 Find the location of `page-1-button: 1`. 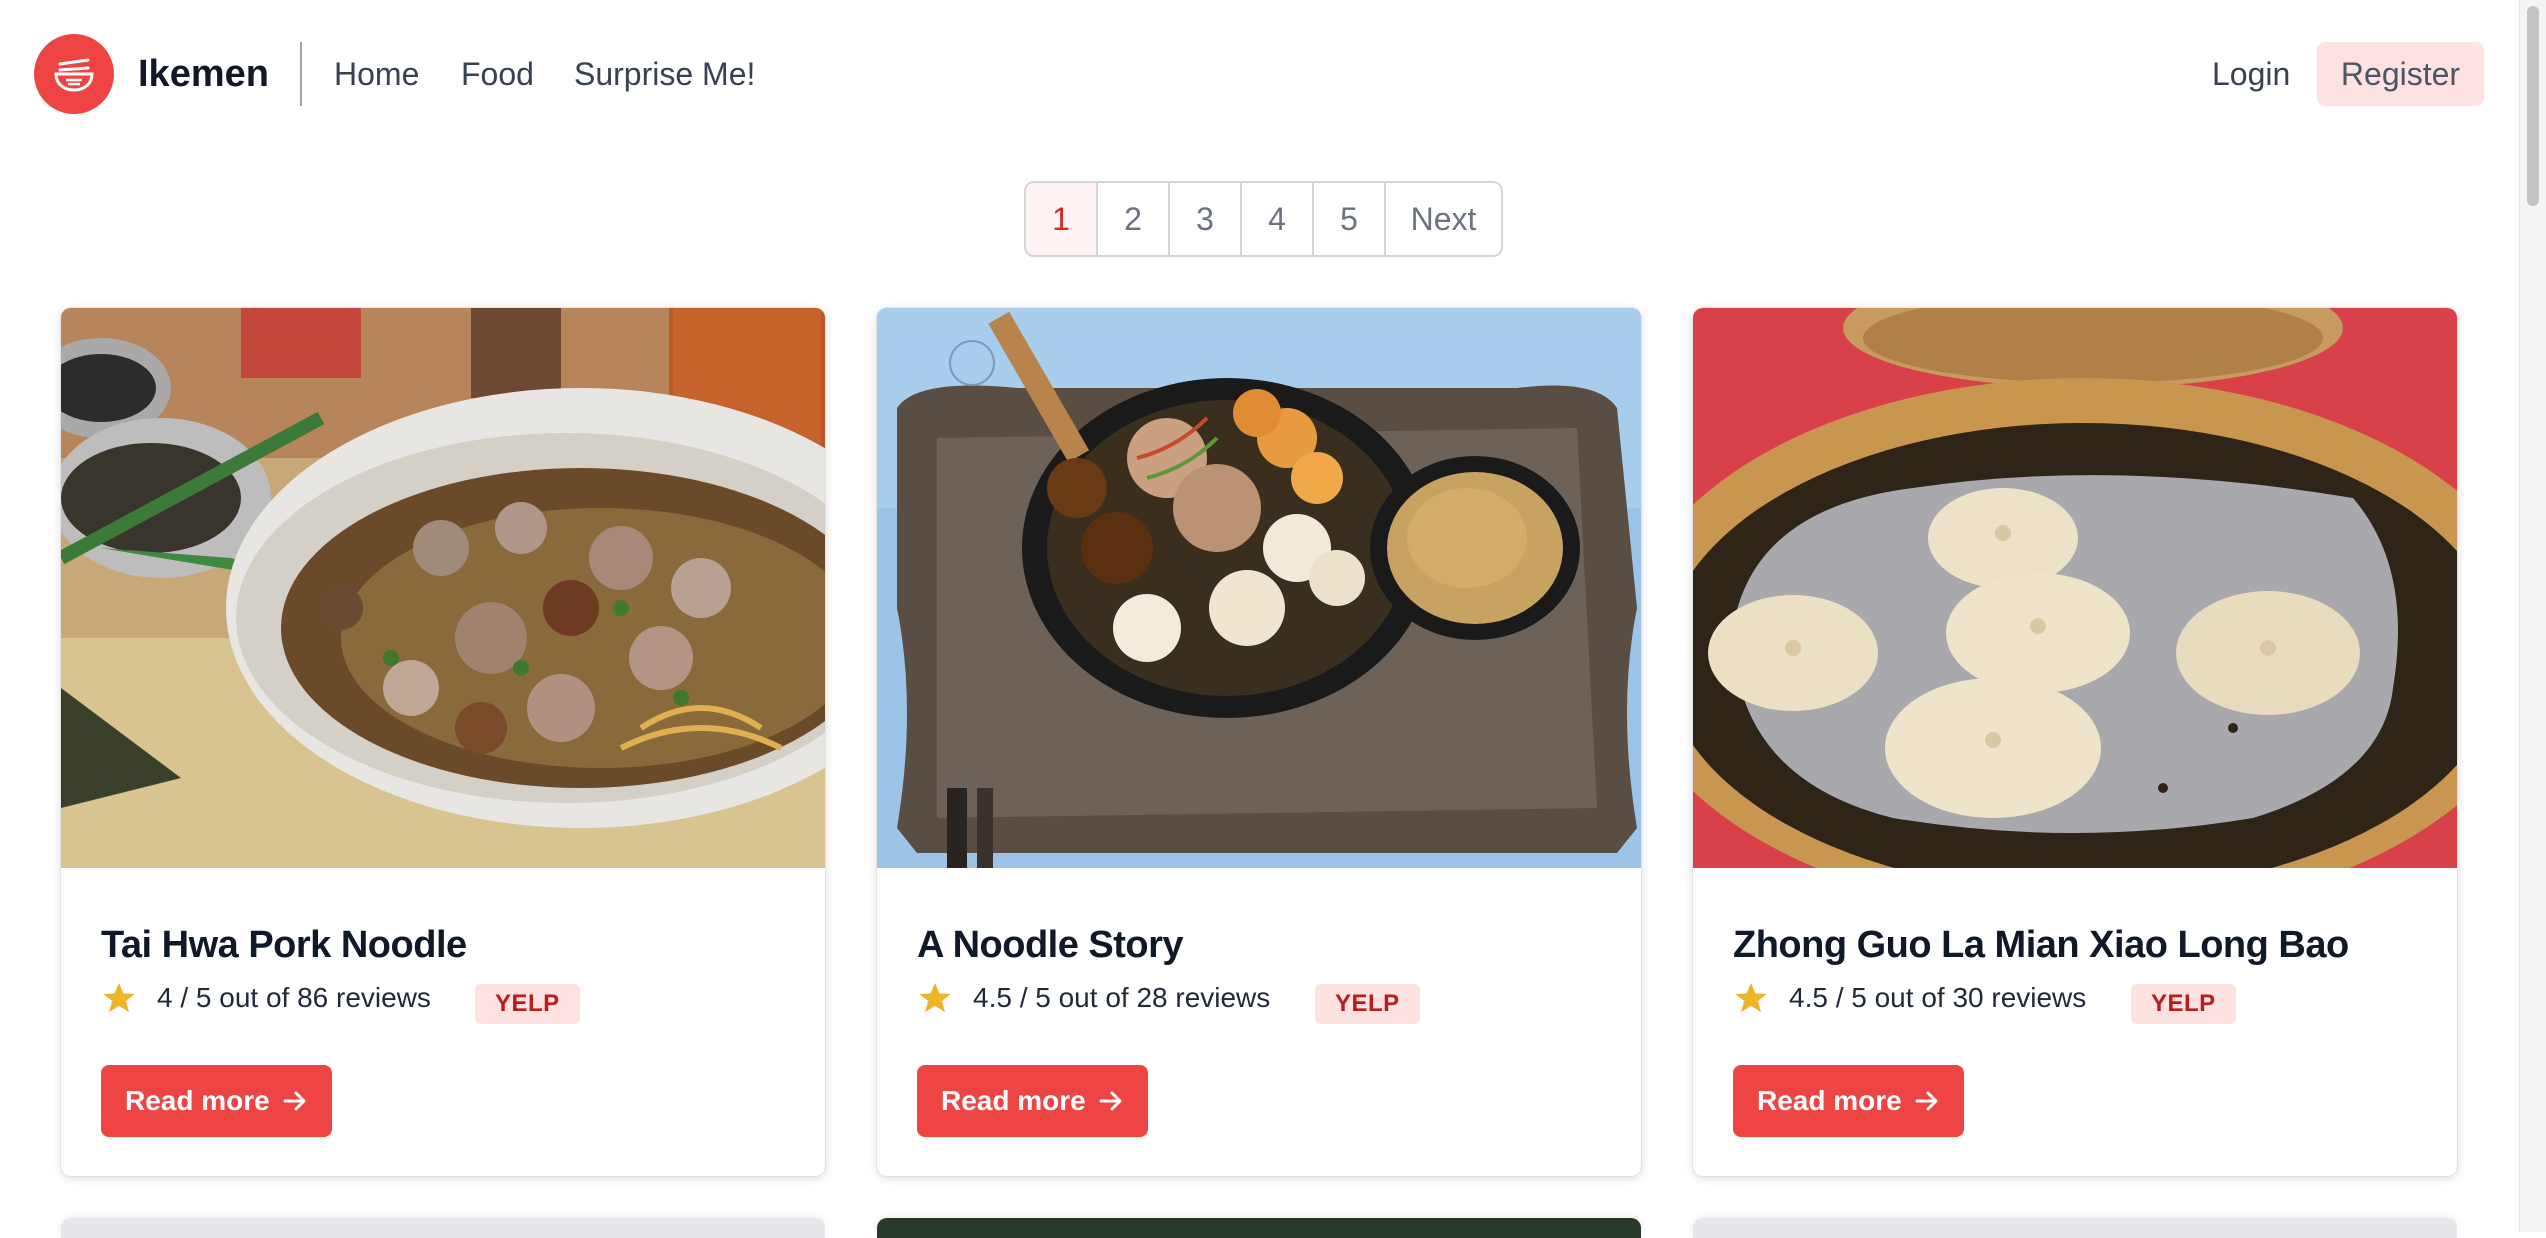

page-1-button: 1 is located at coordinates (1062, 219).